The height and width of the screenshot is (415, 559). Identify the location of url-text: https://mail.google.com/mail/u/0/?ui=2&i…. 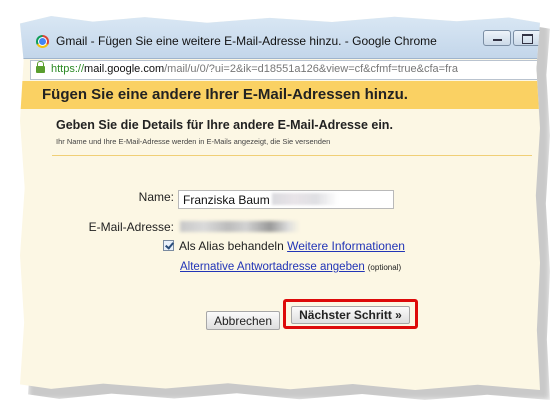
(254, 69).